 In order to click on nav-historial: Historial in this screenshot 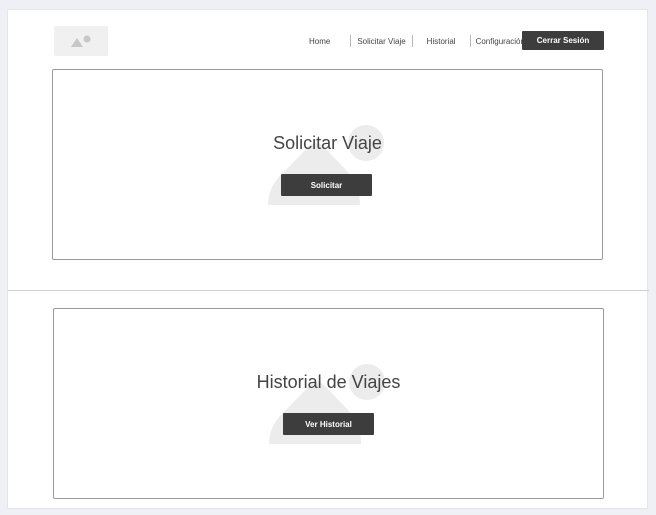, I will do `click(441, 41)`.